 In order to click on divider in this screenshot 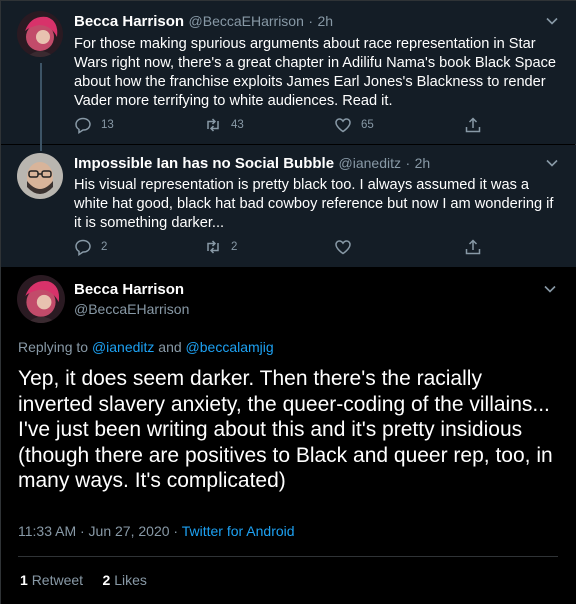, I will do `click(288, 556)`.